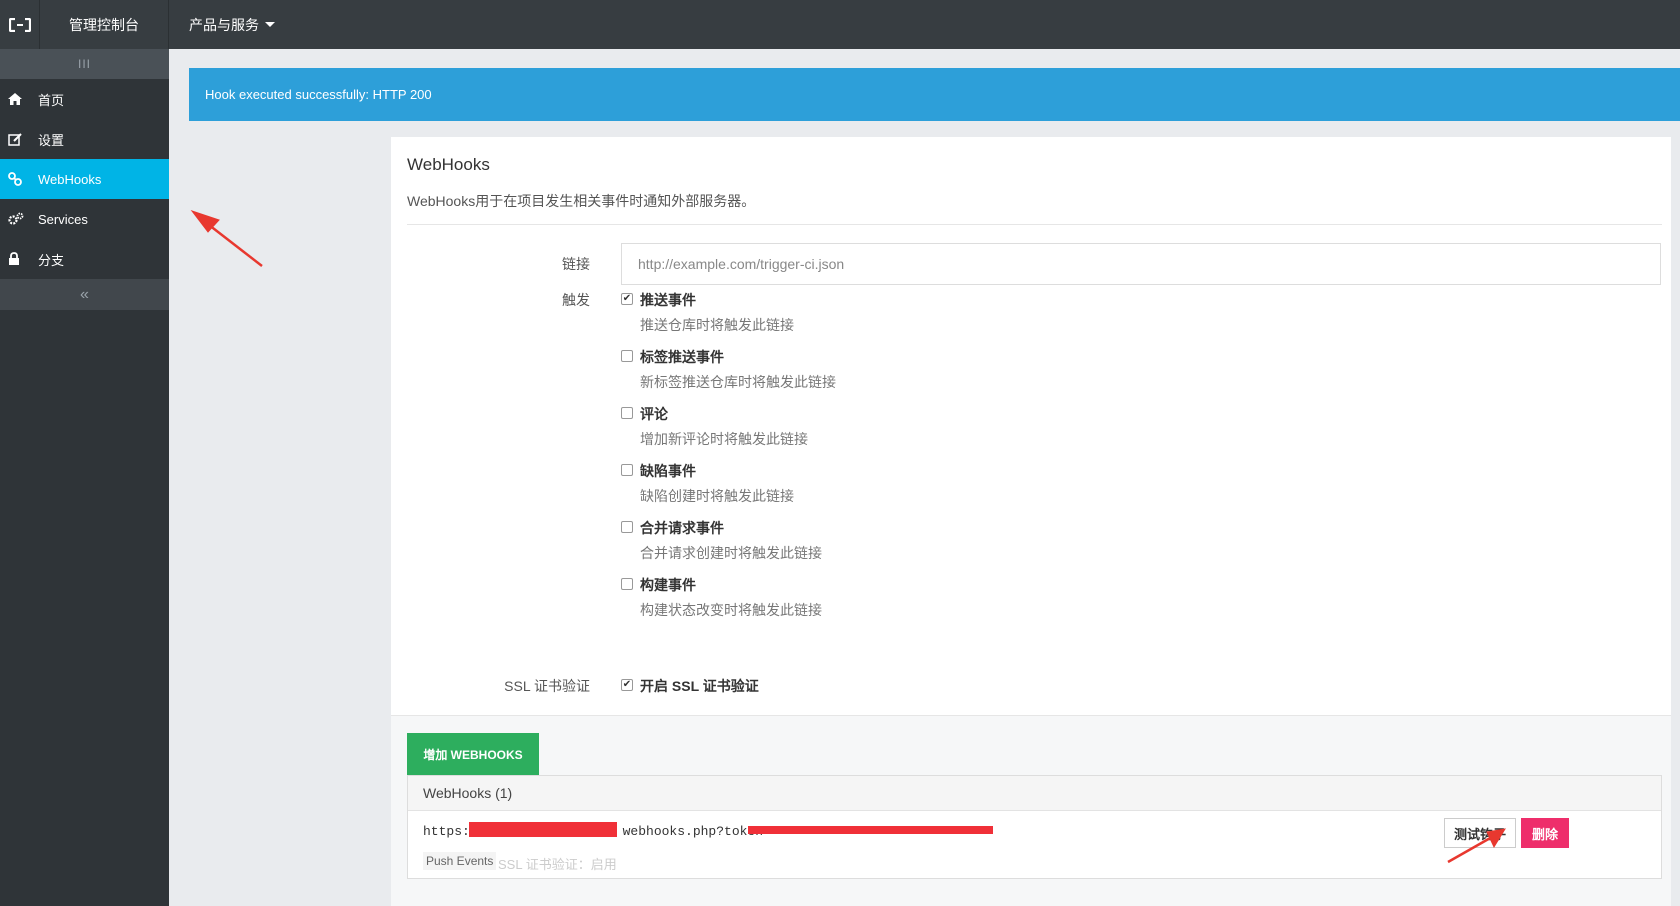 This screenshot has width=1680, height=906. Describe the element at coordinates (448, 164) in the screenshot. I see `page-title: WebHooks` at that location.